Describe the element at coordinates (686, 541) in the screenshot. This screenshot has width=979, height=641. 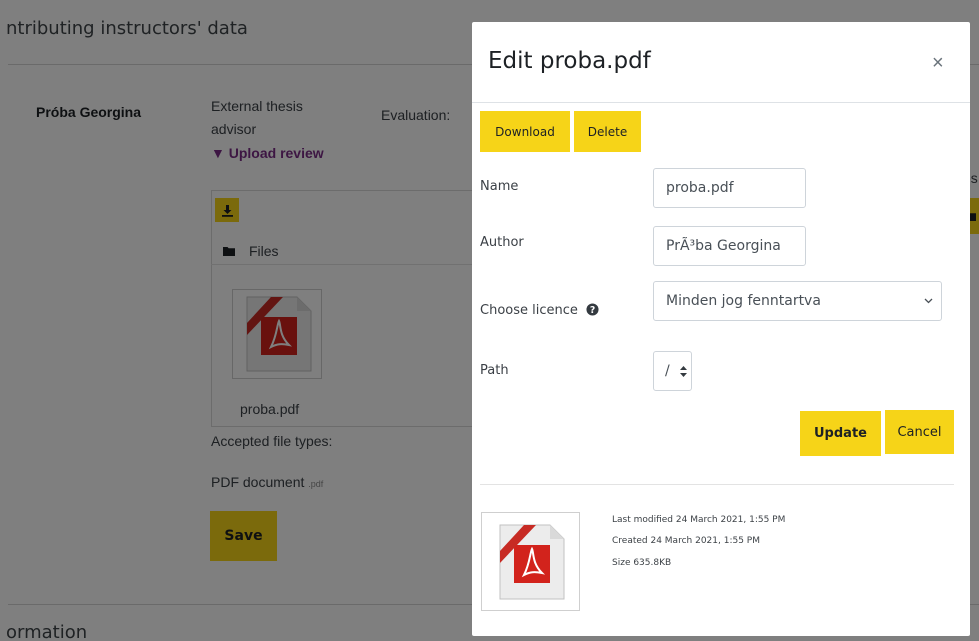
I see `created-date: Created 24 March 2021, 1:55 PM` at that location.